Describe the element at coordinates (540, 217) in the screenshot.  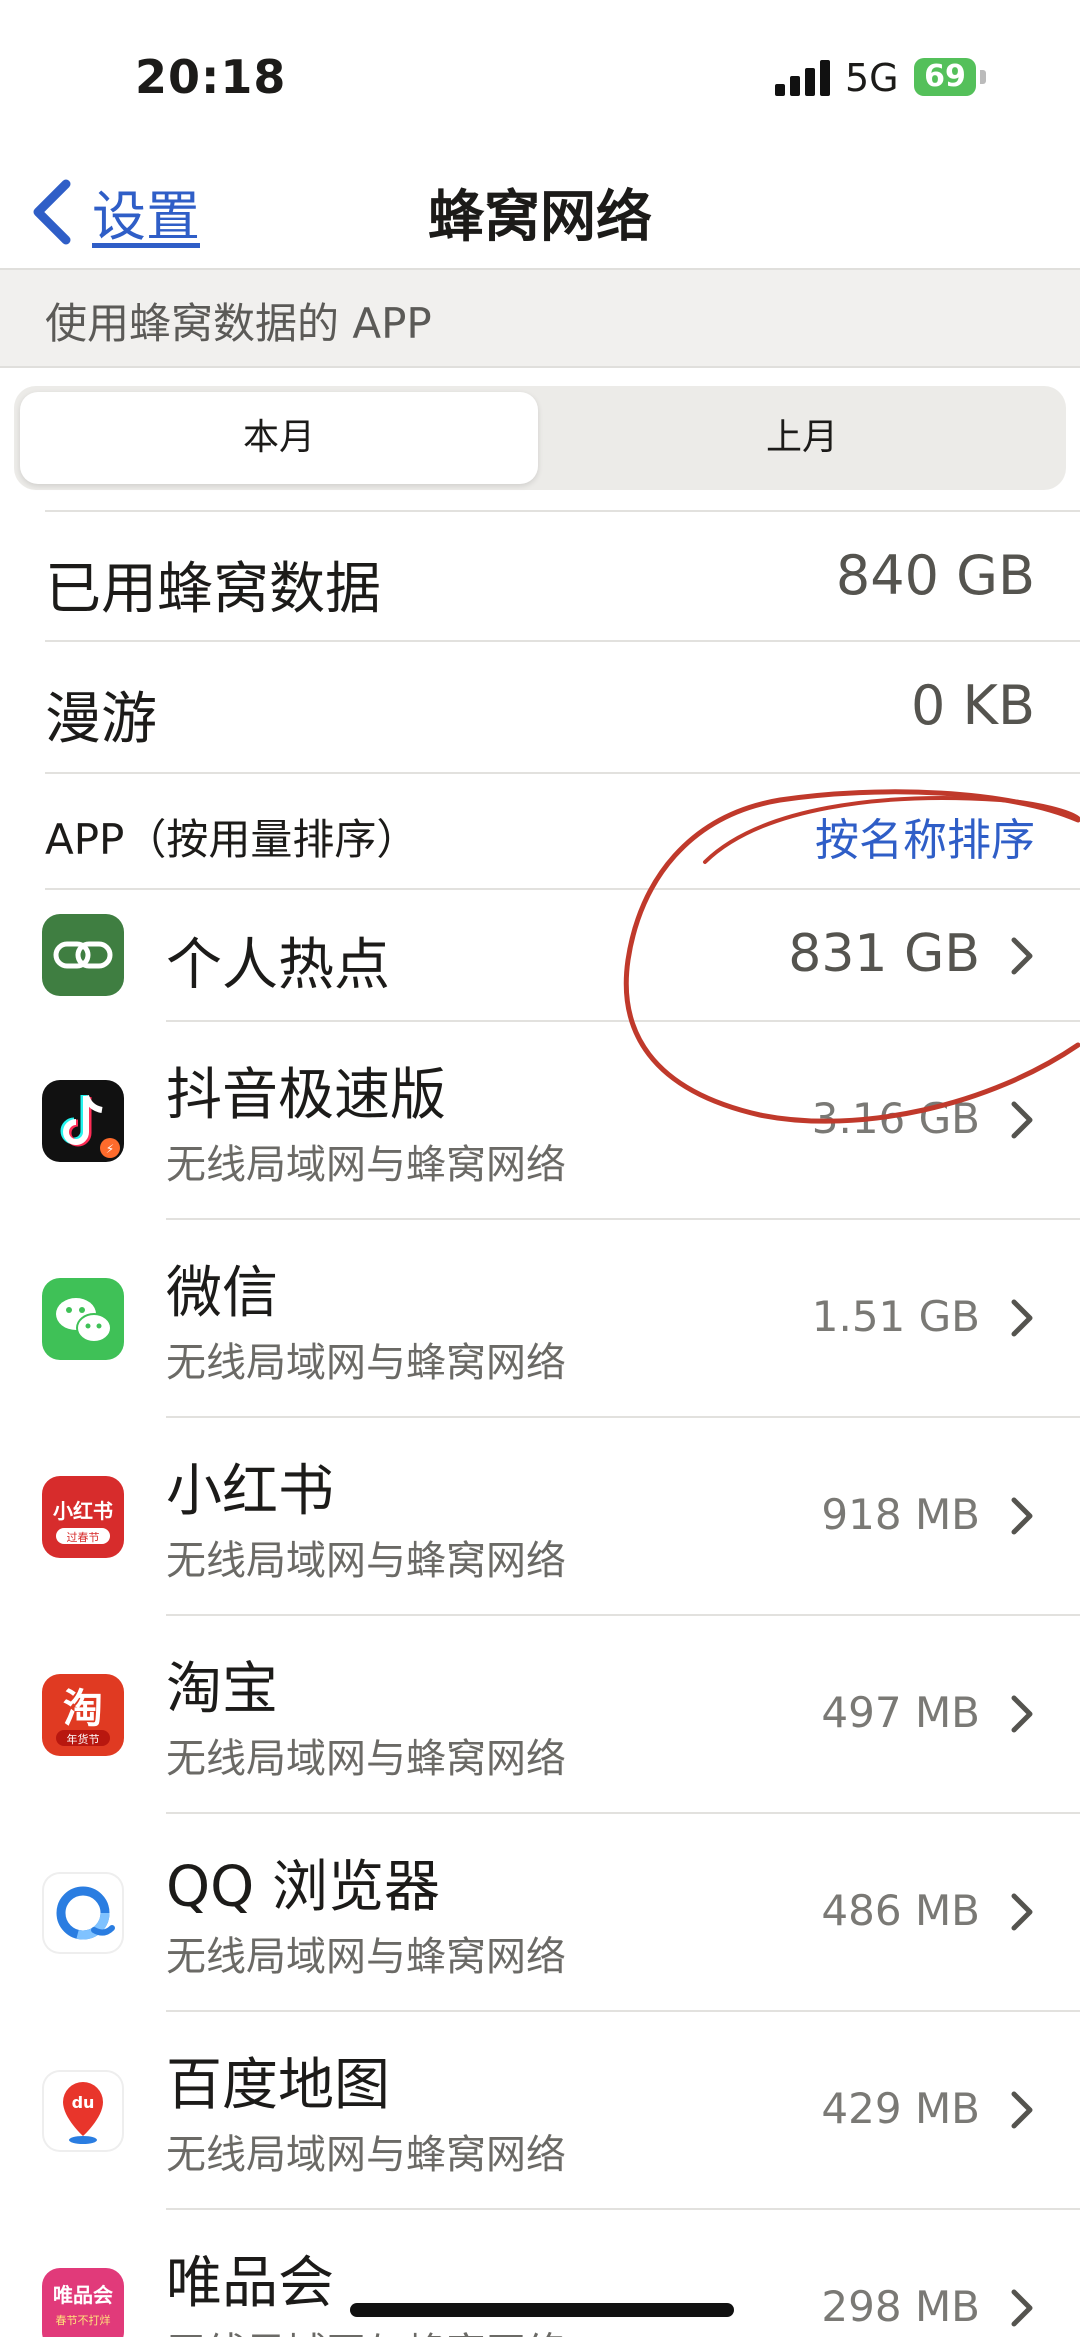
I see `page-title: 蜂窝网络` at that location.